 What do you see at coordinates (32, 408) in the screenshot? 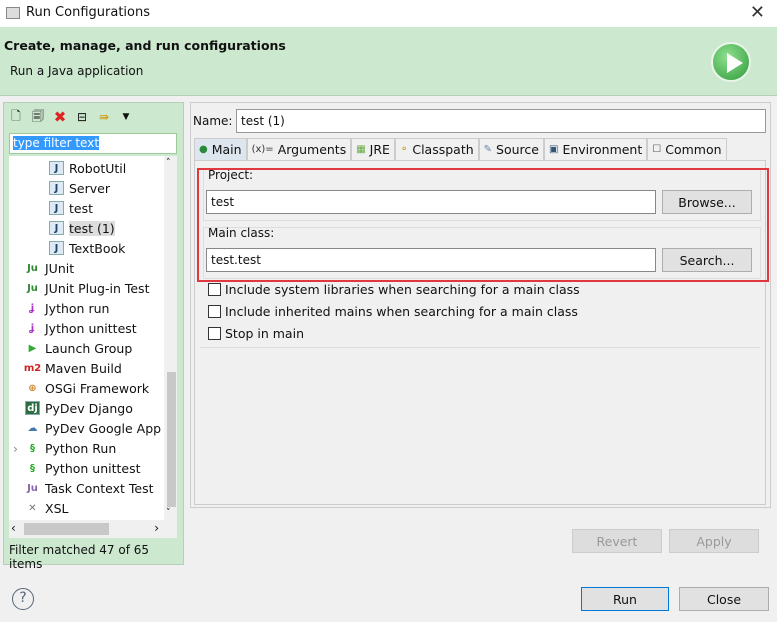
I see `django-icon: dj` at bounding box center [32, 408].